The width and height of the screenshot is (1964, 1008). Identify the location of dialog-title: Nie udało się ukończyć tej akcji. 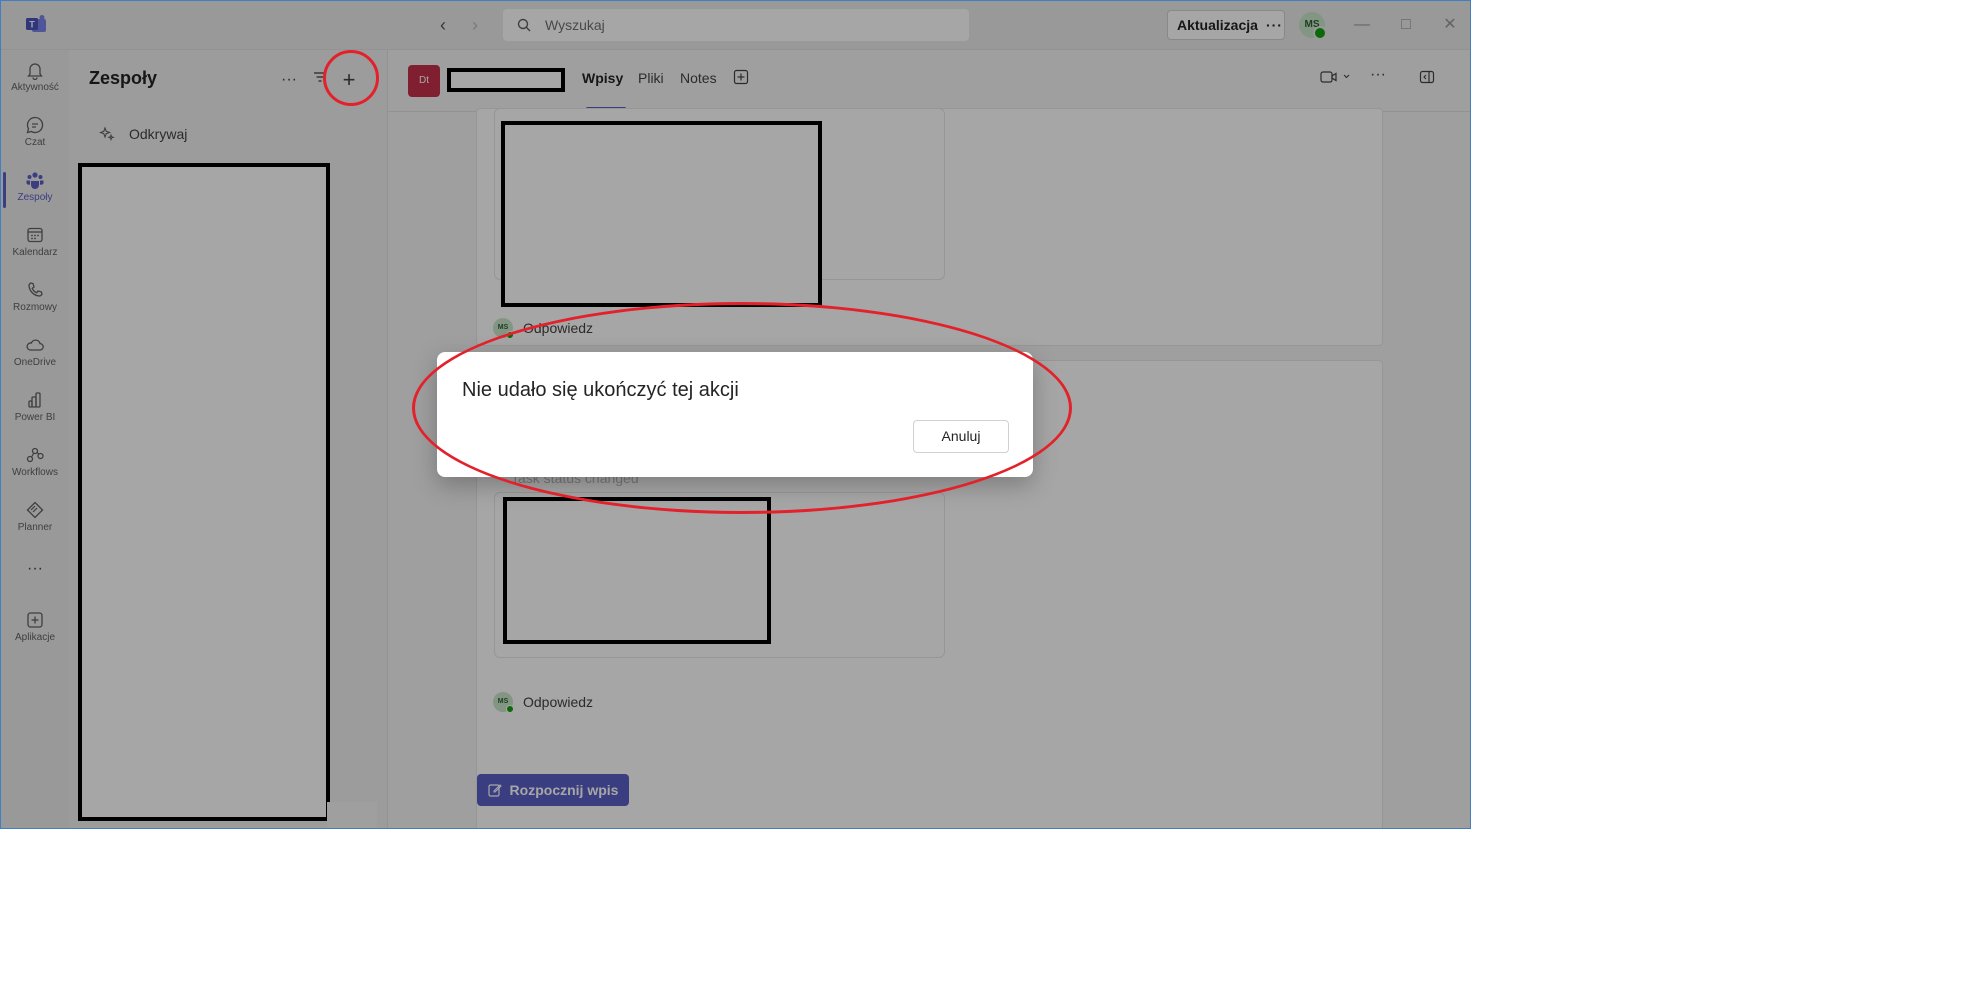
(600, 390).